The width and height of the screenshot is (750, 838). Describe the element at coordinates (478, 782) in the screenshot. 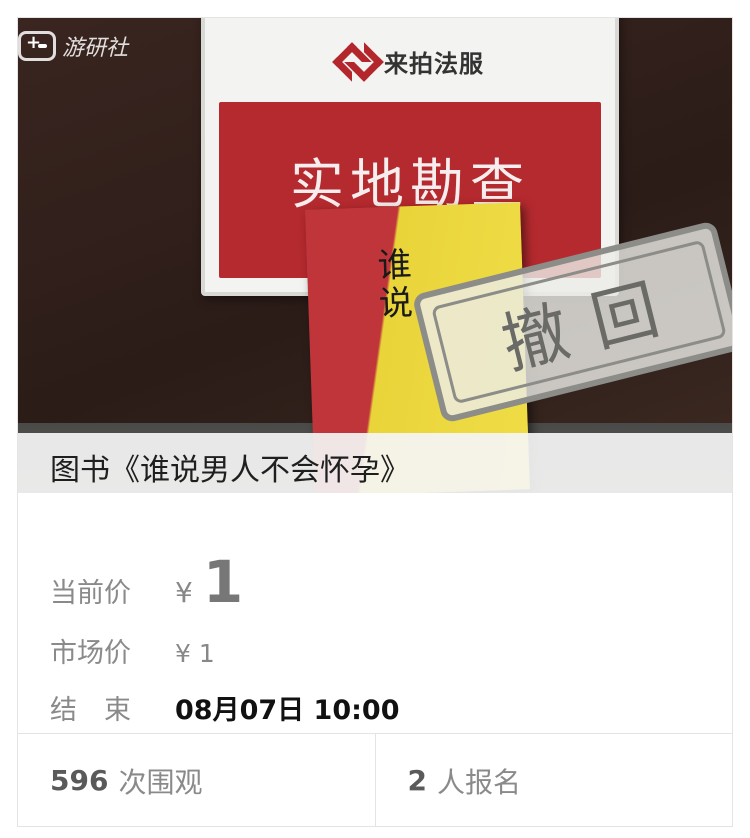

I see `signups-label: 人报名` at that location.